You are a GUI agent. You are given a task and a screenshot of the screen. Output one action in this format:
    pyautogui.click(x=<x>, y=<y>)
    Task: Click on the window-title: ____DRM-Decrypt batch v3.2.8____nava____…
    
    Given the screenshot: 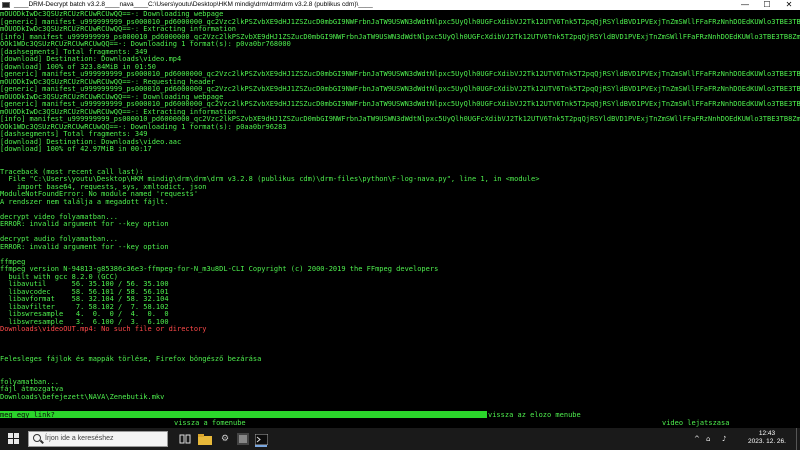 What is the action you would take?
    pyautogui.click(x=193, y=4)
    